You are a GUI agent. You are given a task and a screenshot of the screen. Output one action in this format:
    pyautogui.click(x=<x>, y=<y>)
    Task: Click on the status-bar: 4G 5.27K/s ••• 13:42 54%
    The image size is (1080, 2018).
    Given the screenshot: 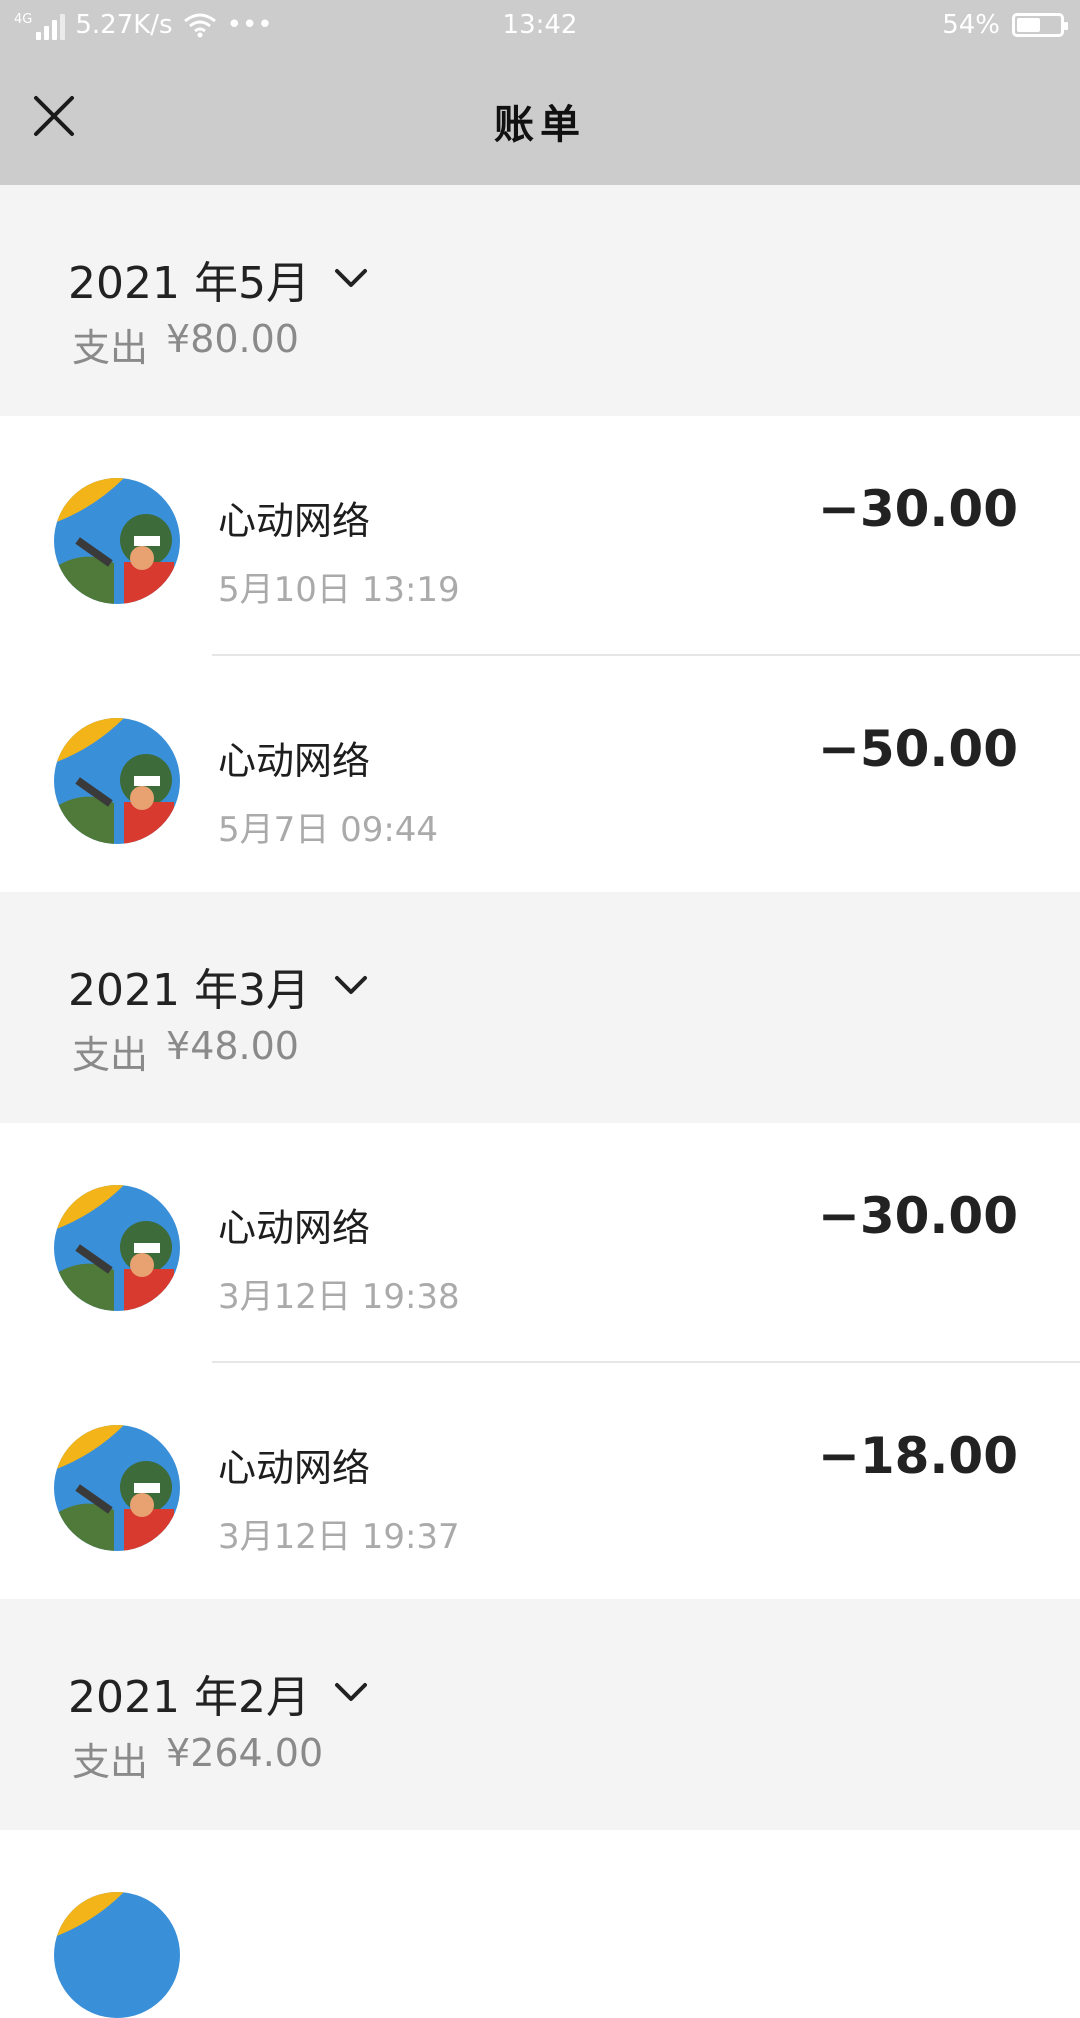 What is the action you would take?
    pyautogui.click(x=540, y=27)
    